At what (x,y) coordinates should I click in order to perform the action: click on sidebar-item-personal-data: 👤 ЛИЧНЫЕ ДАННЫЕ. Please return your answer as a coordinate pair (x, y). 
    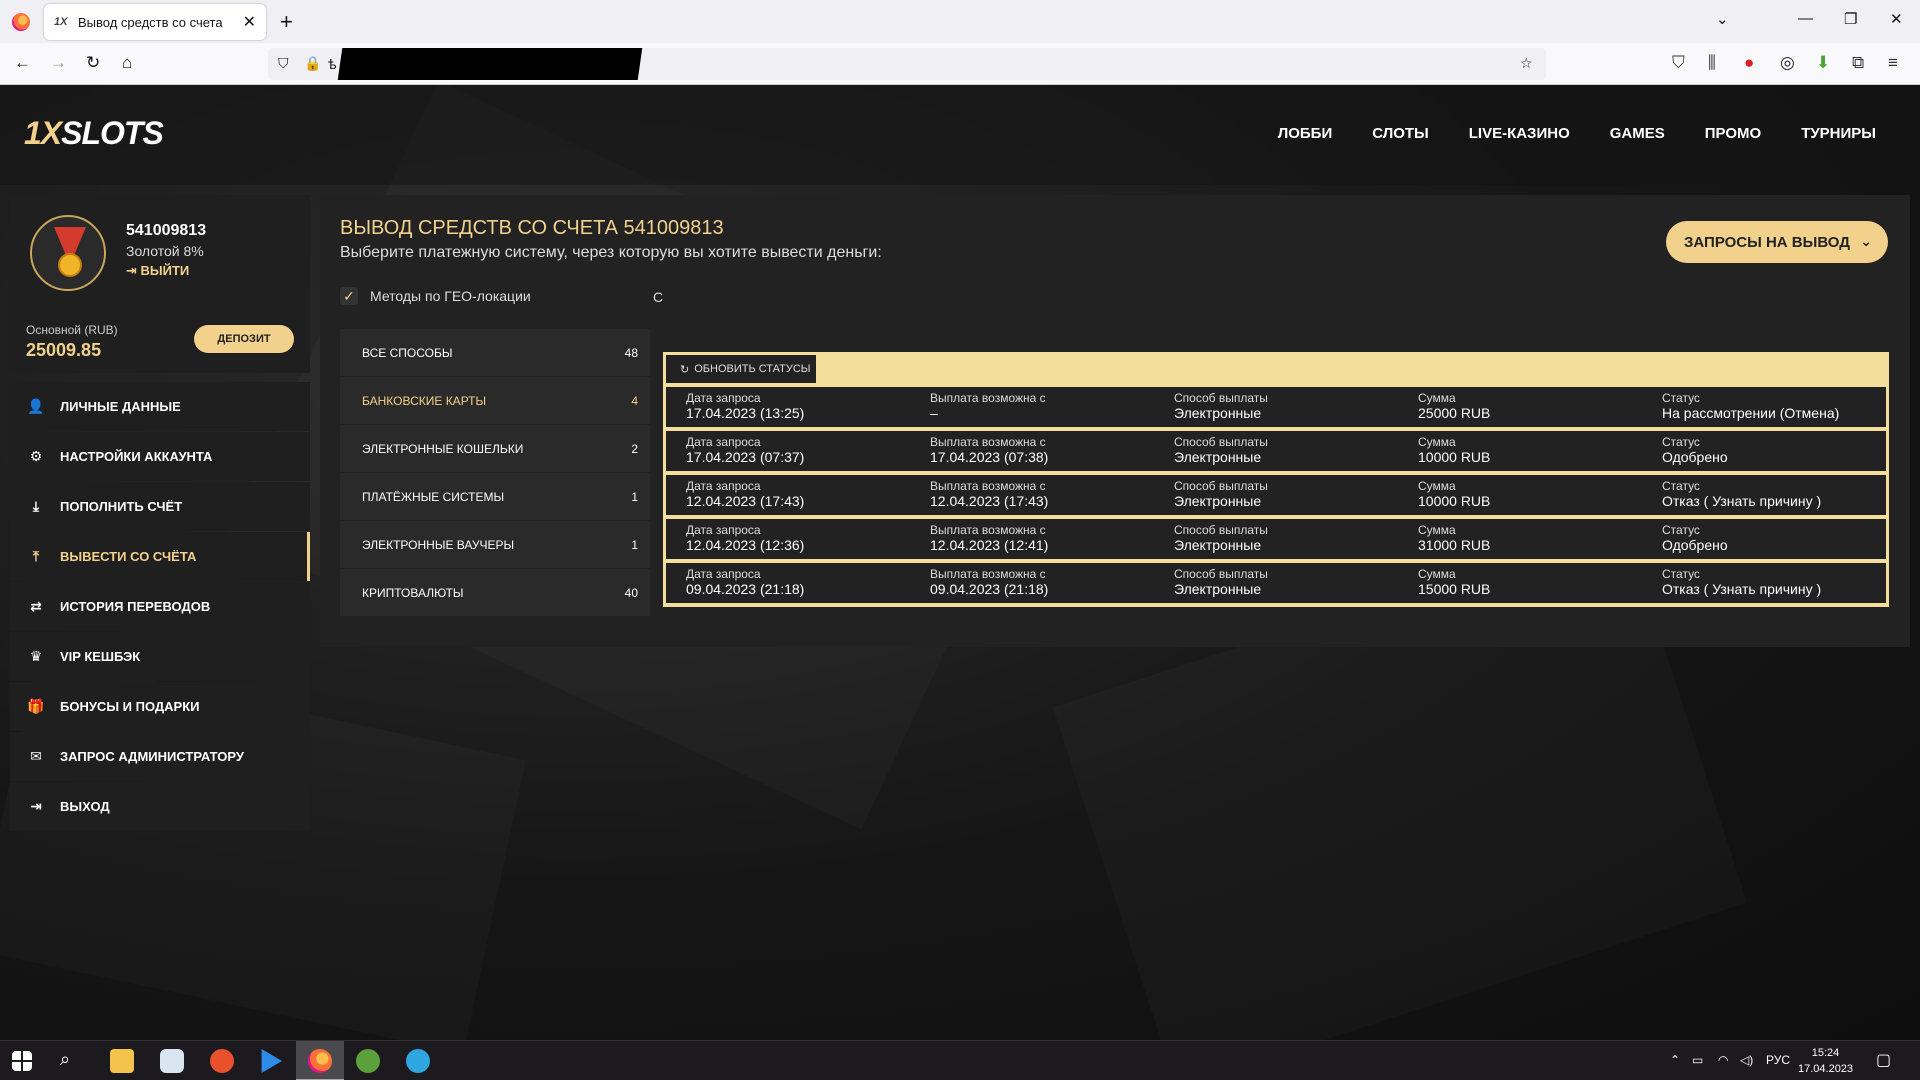
    Looking at the image, I should click on (160, 406).